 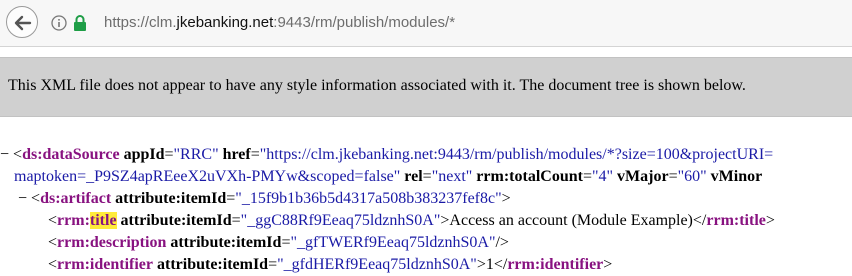 I want to click on attr-value: "_gfTWERf9Eeaq75ldznhS0A", so click(x=393, y=242).